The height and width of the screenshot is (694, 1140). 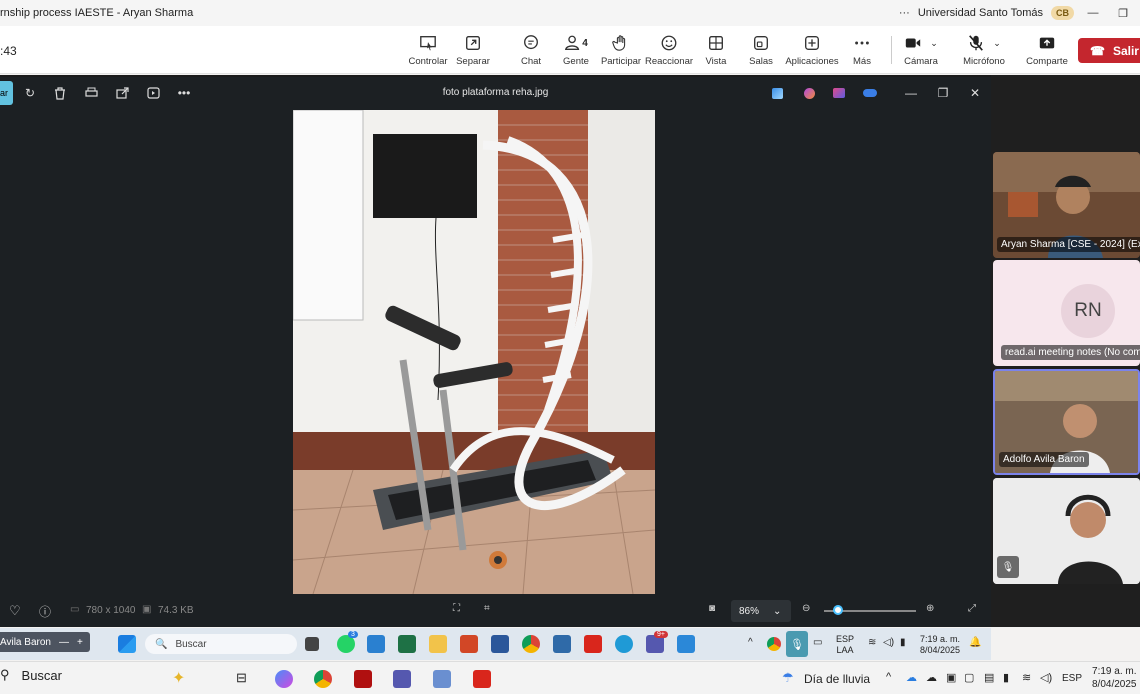 What do you see at coordinates (862, 49) in the screenshot?
I see `mas-button: Más` at bounding box center [862, 49].